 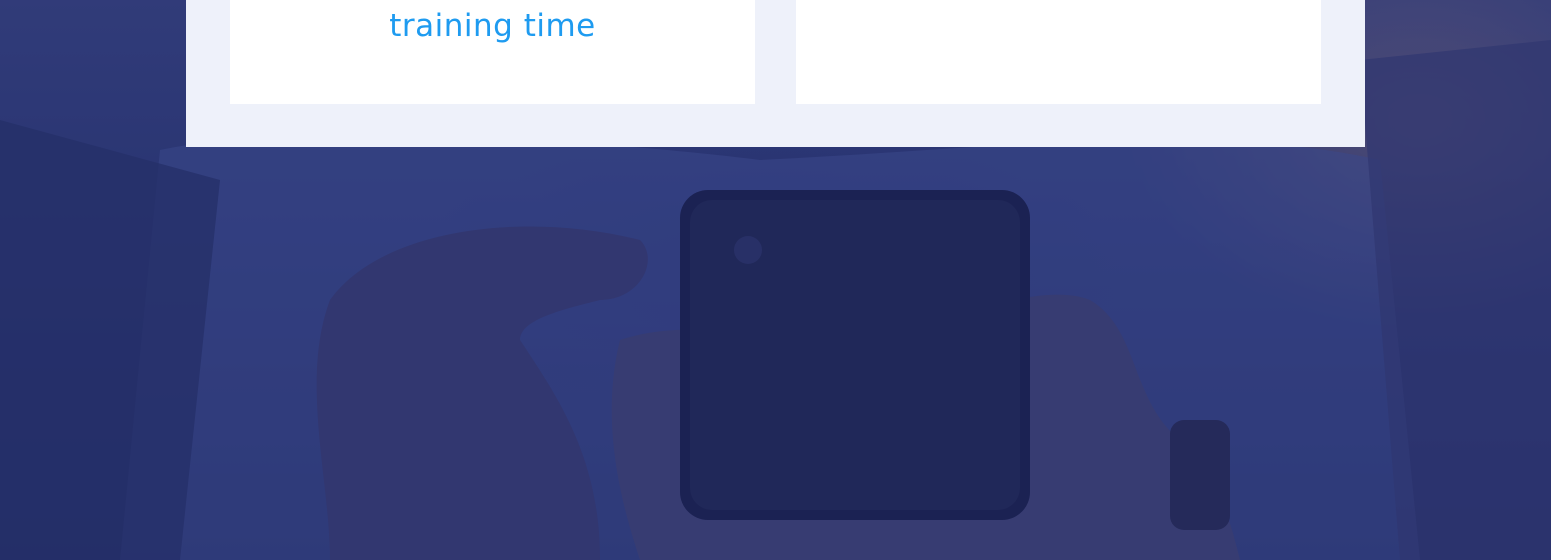 I want to click on feature-card-text: training time, so click(x=492, y=26).